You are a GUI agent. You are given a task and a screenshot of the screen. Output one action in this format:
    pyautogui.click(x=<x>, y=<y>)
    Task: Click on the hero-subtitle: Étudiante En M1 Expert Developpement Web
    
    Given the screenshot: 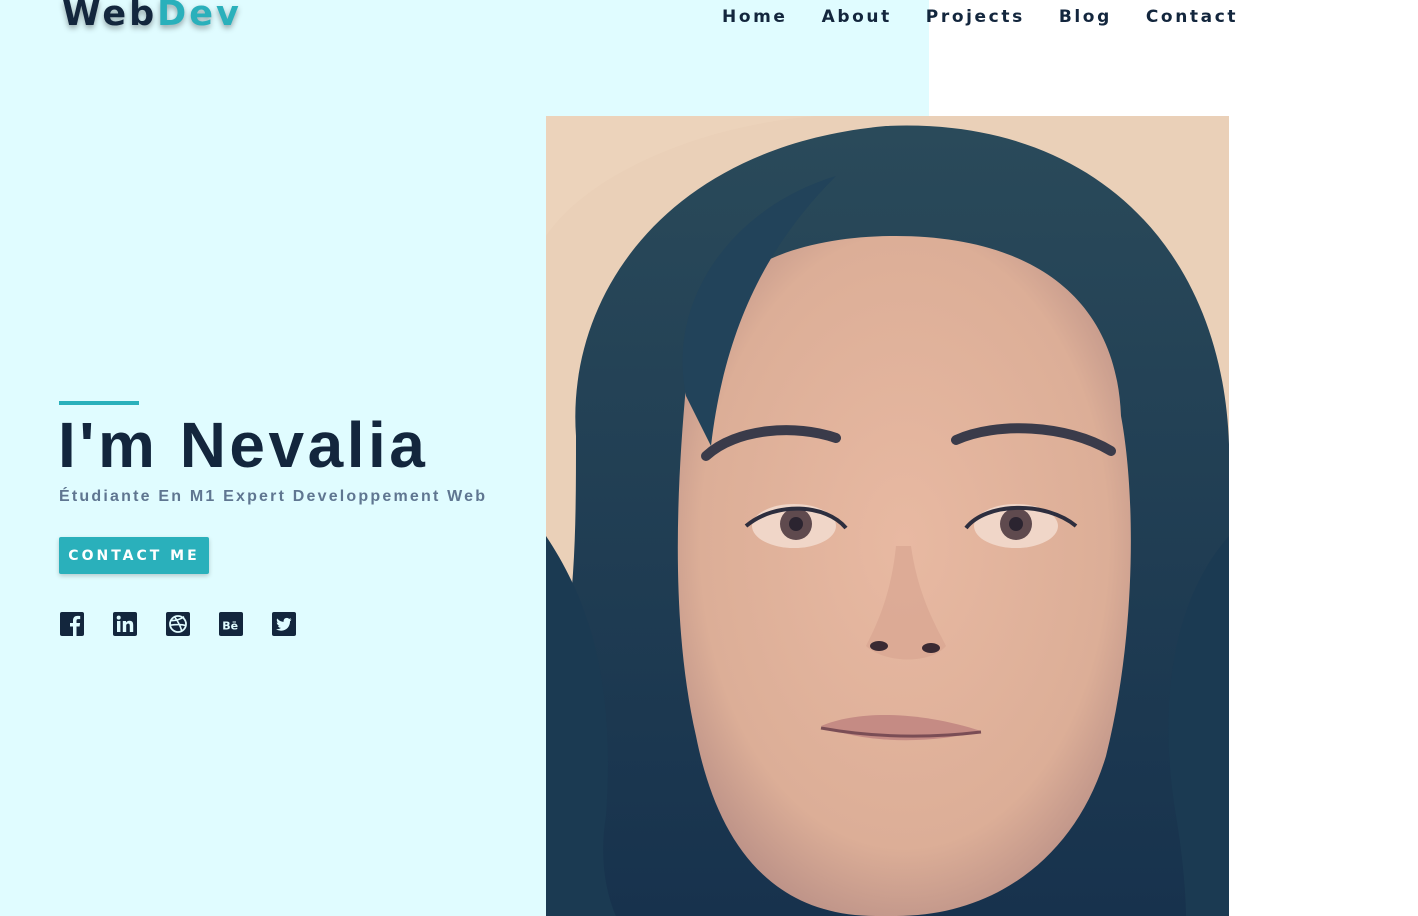 What is the action you would take?
    pyautogui.click(x=273, y=496)
    